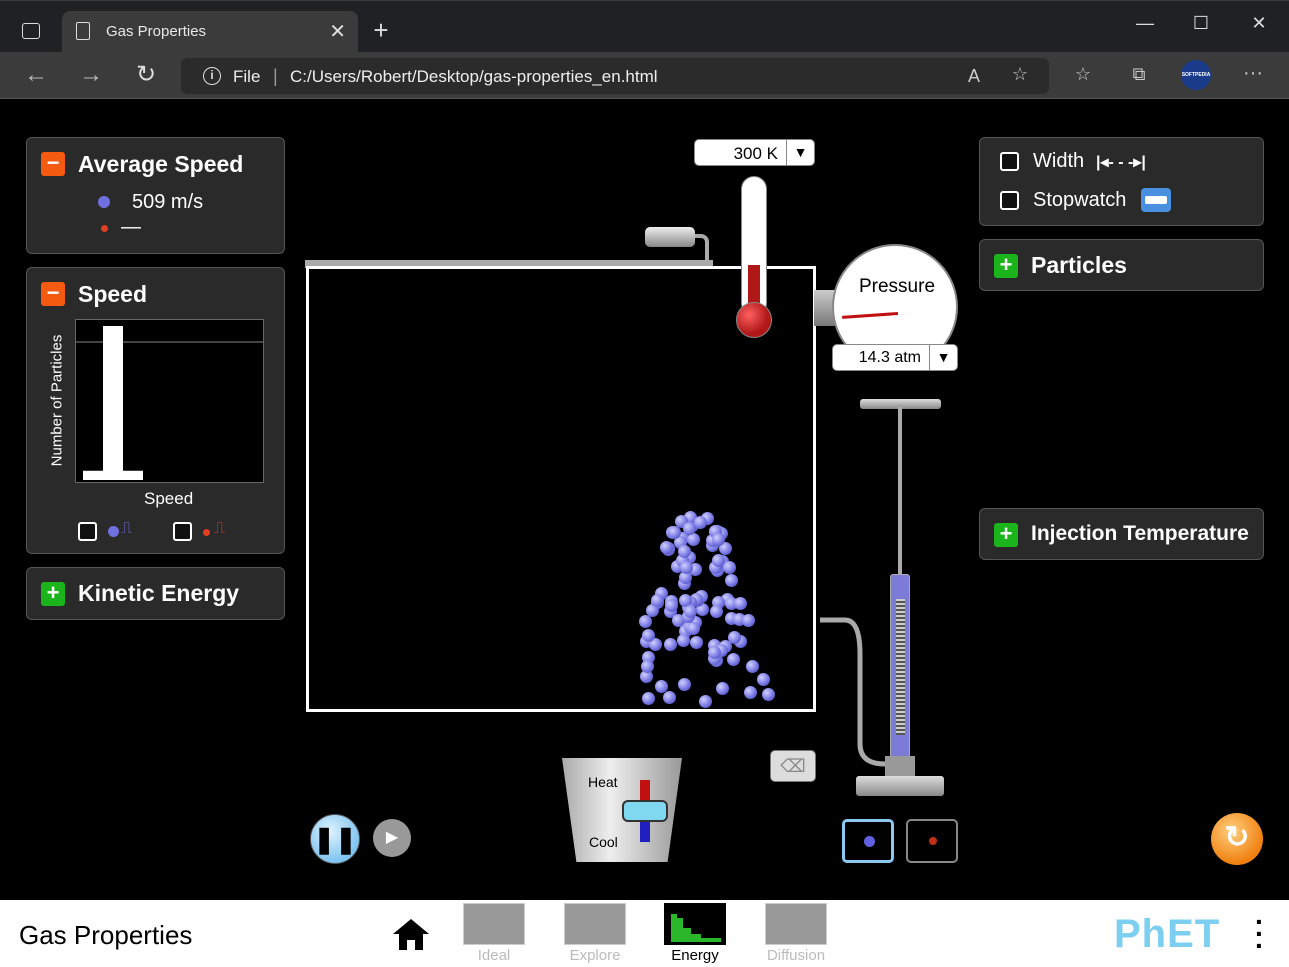 The image size is (1289, 967). Describe the element at coordinates (212, 76) in the screenshot. I see `info-icon: i` at that location.